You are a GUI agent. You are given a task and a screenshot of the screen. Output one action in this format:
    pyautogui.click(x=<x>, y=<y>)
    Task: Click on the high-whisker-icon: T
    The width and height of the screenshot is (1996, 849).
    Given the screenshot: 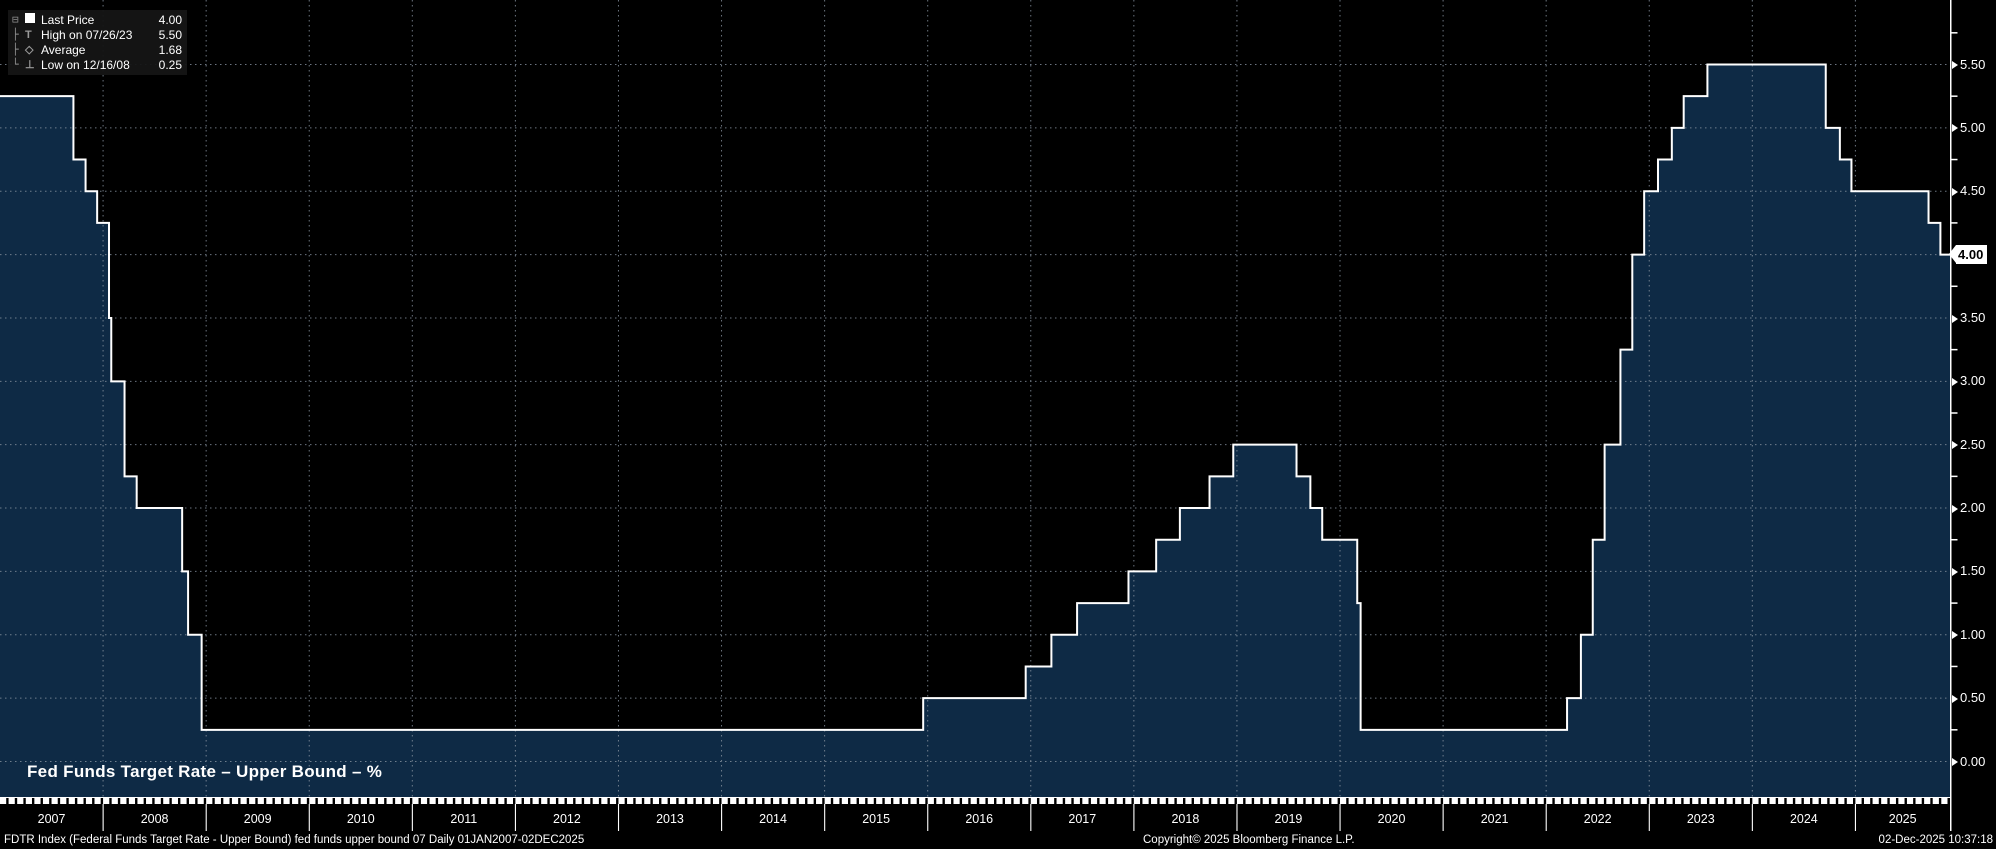 What is the action you would take?
    pyautogui.click(x=28, y=34)
    